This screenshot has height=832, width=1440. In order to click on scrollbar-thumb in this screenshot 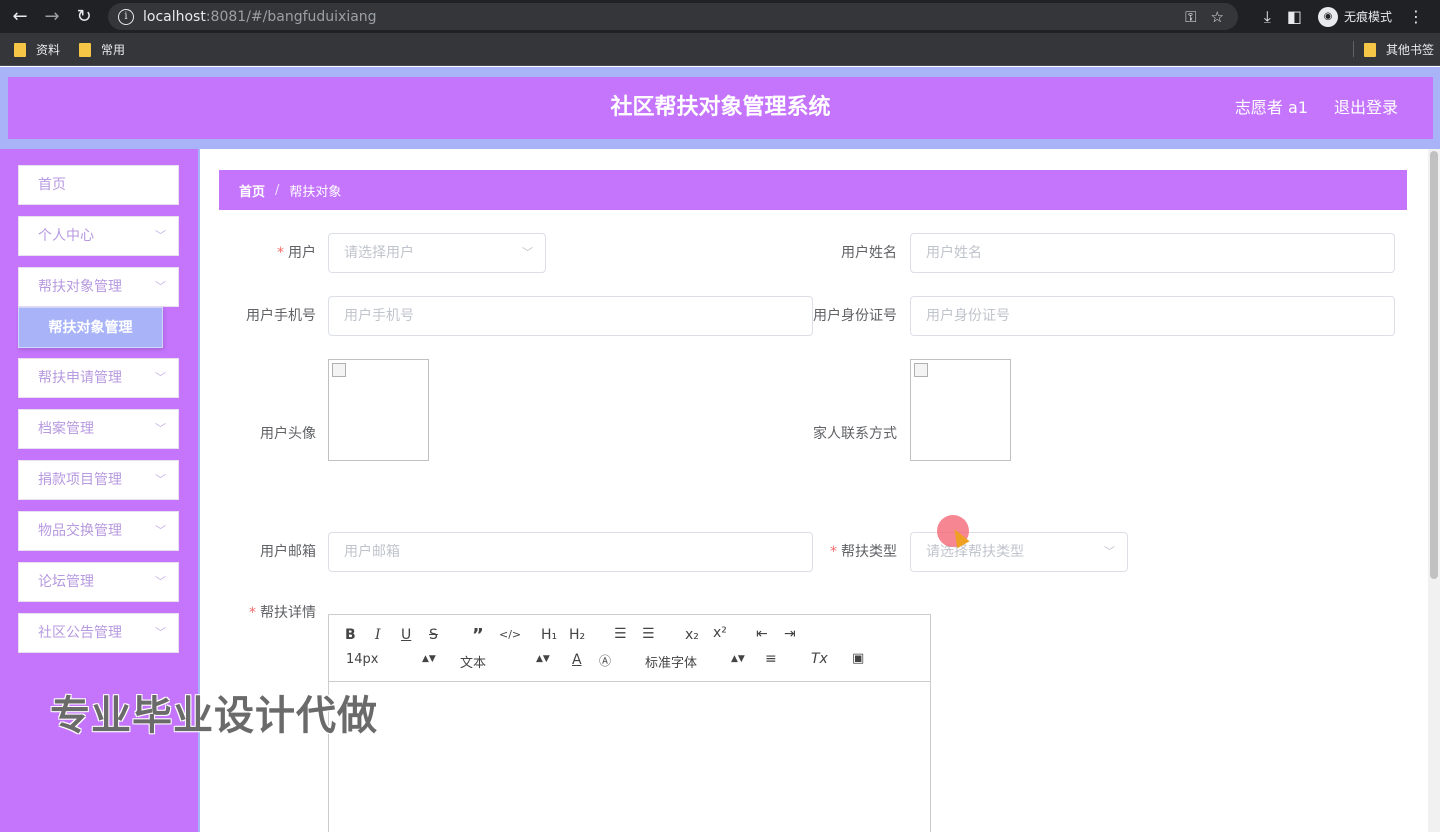, I will do `click(1434, 365)`.